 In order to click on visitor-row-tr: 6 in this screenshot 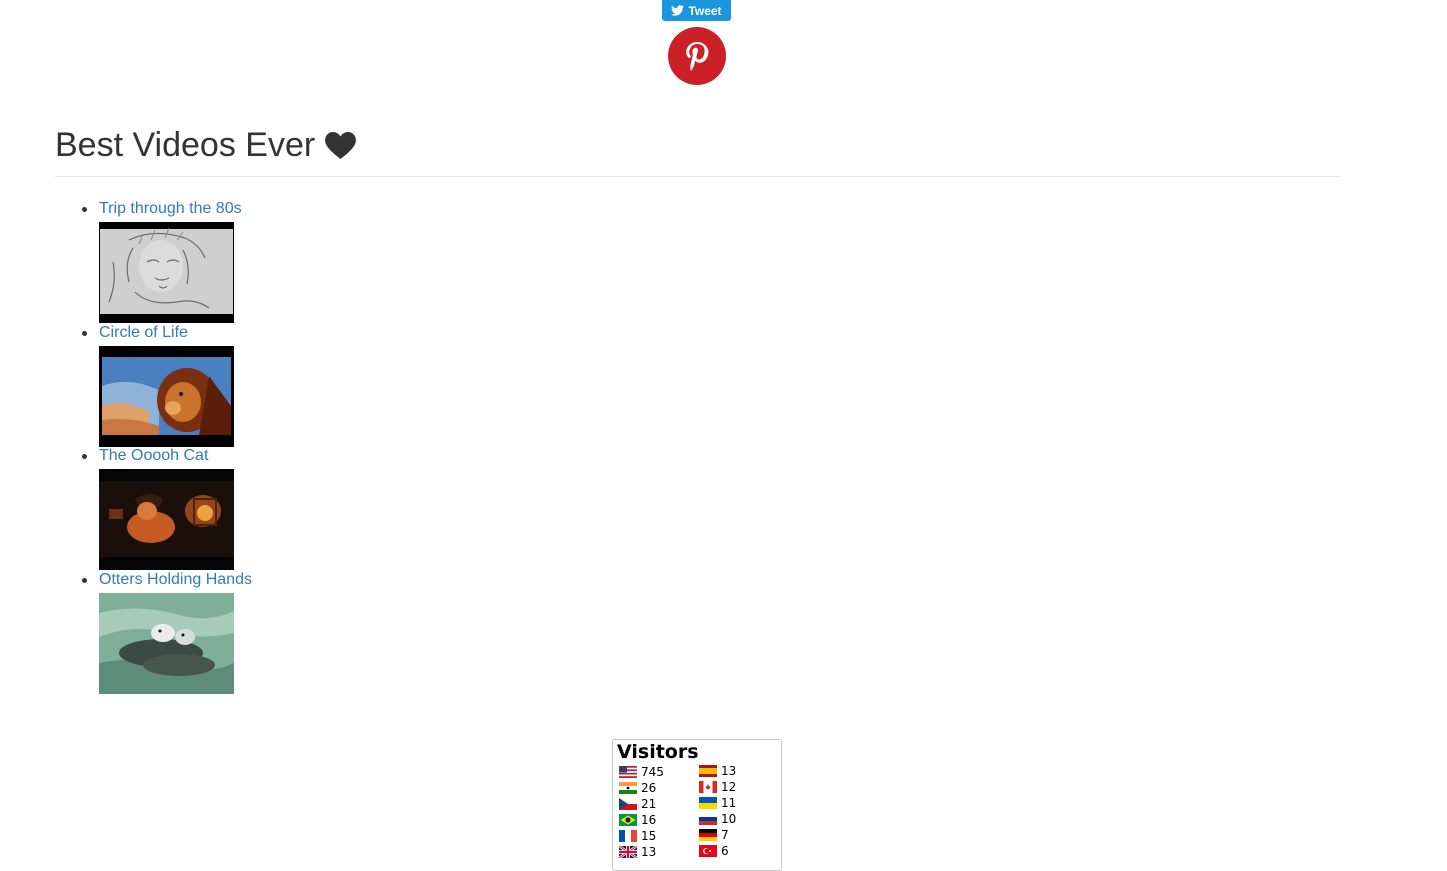, I will do `click(714, 850)`.